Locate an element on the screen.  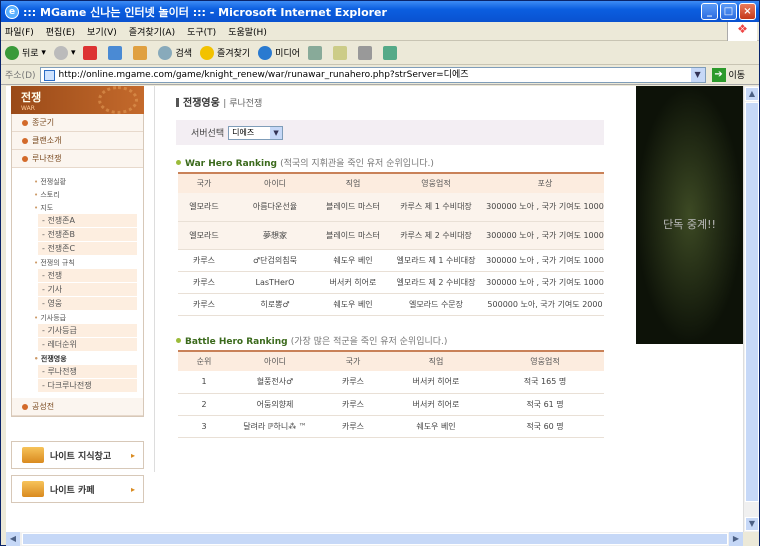
menu-file: 파일(F) is located at coordinates (19, 31).